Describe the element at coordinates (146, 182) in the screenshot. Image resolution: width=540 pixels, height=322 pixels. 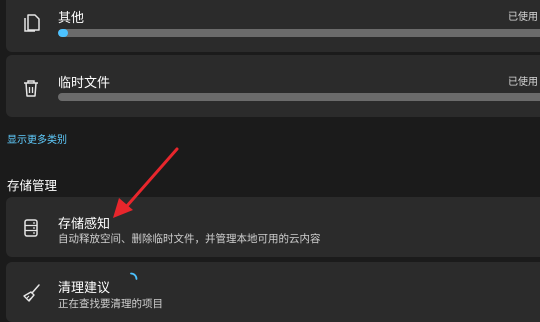
I see `annotation-arrow` at that location.